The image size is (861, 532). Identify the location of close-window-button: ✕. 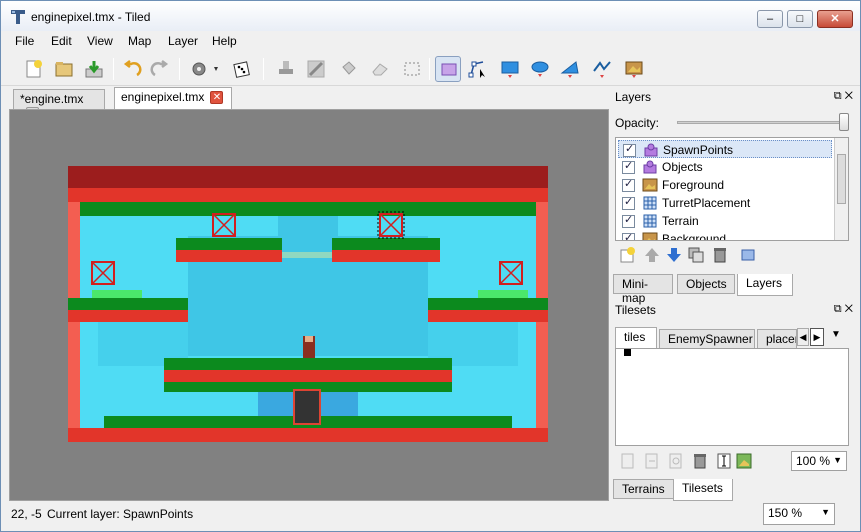
(835, 19).